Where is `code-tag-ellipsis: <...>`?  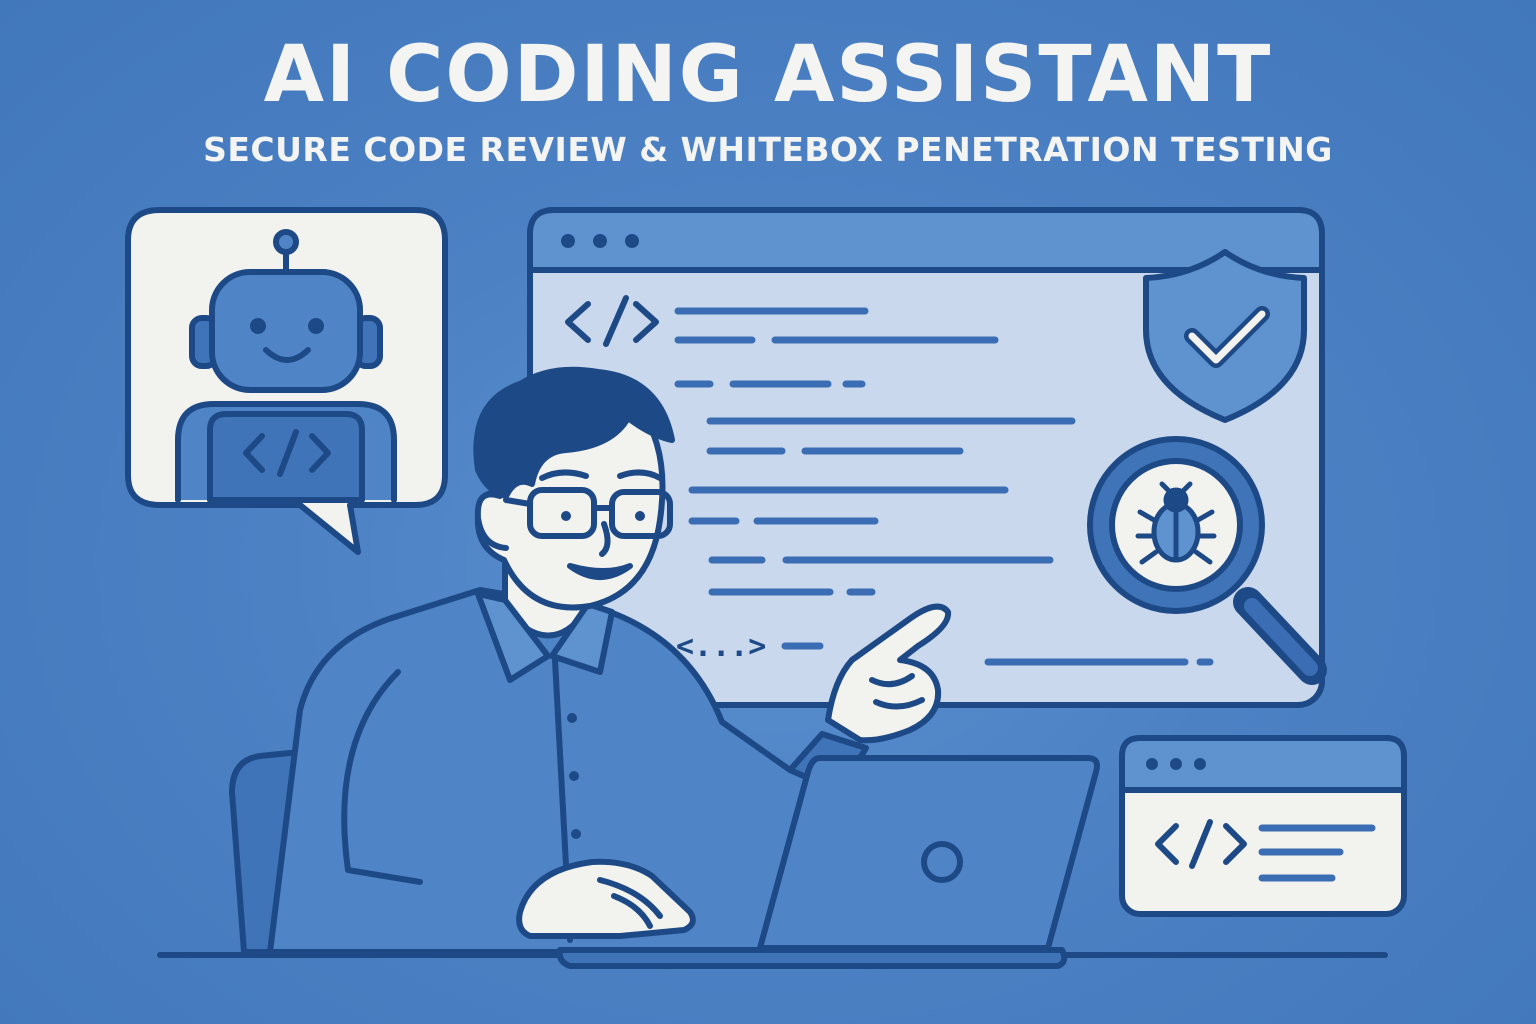 code-tag-ellipsis: <...> is located at coordinates (721, 646).